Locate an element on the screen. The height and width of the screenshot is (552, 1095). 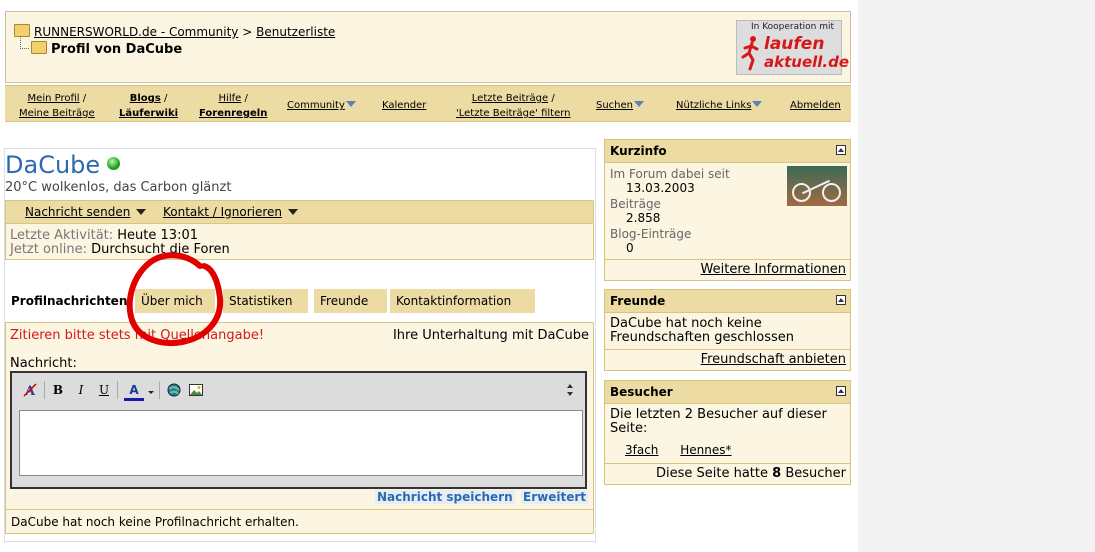
more-info-link: Weitere Informationen is located at coordinates (773, 269).